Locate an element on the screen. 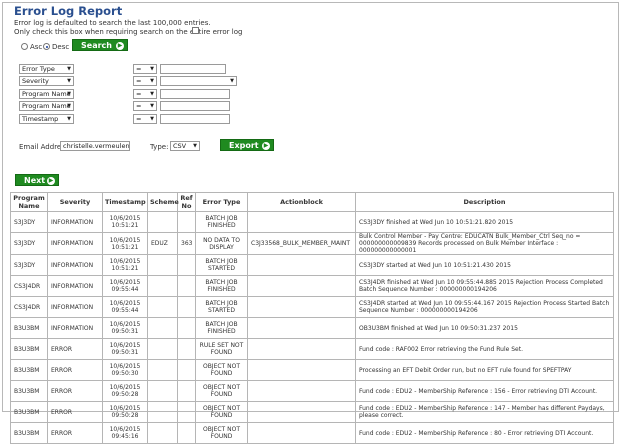 Image resolution: width=623 pixels, height=444 pixels. arrow-right-icon: ▶ is located at coordinates (266, 145).